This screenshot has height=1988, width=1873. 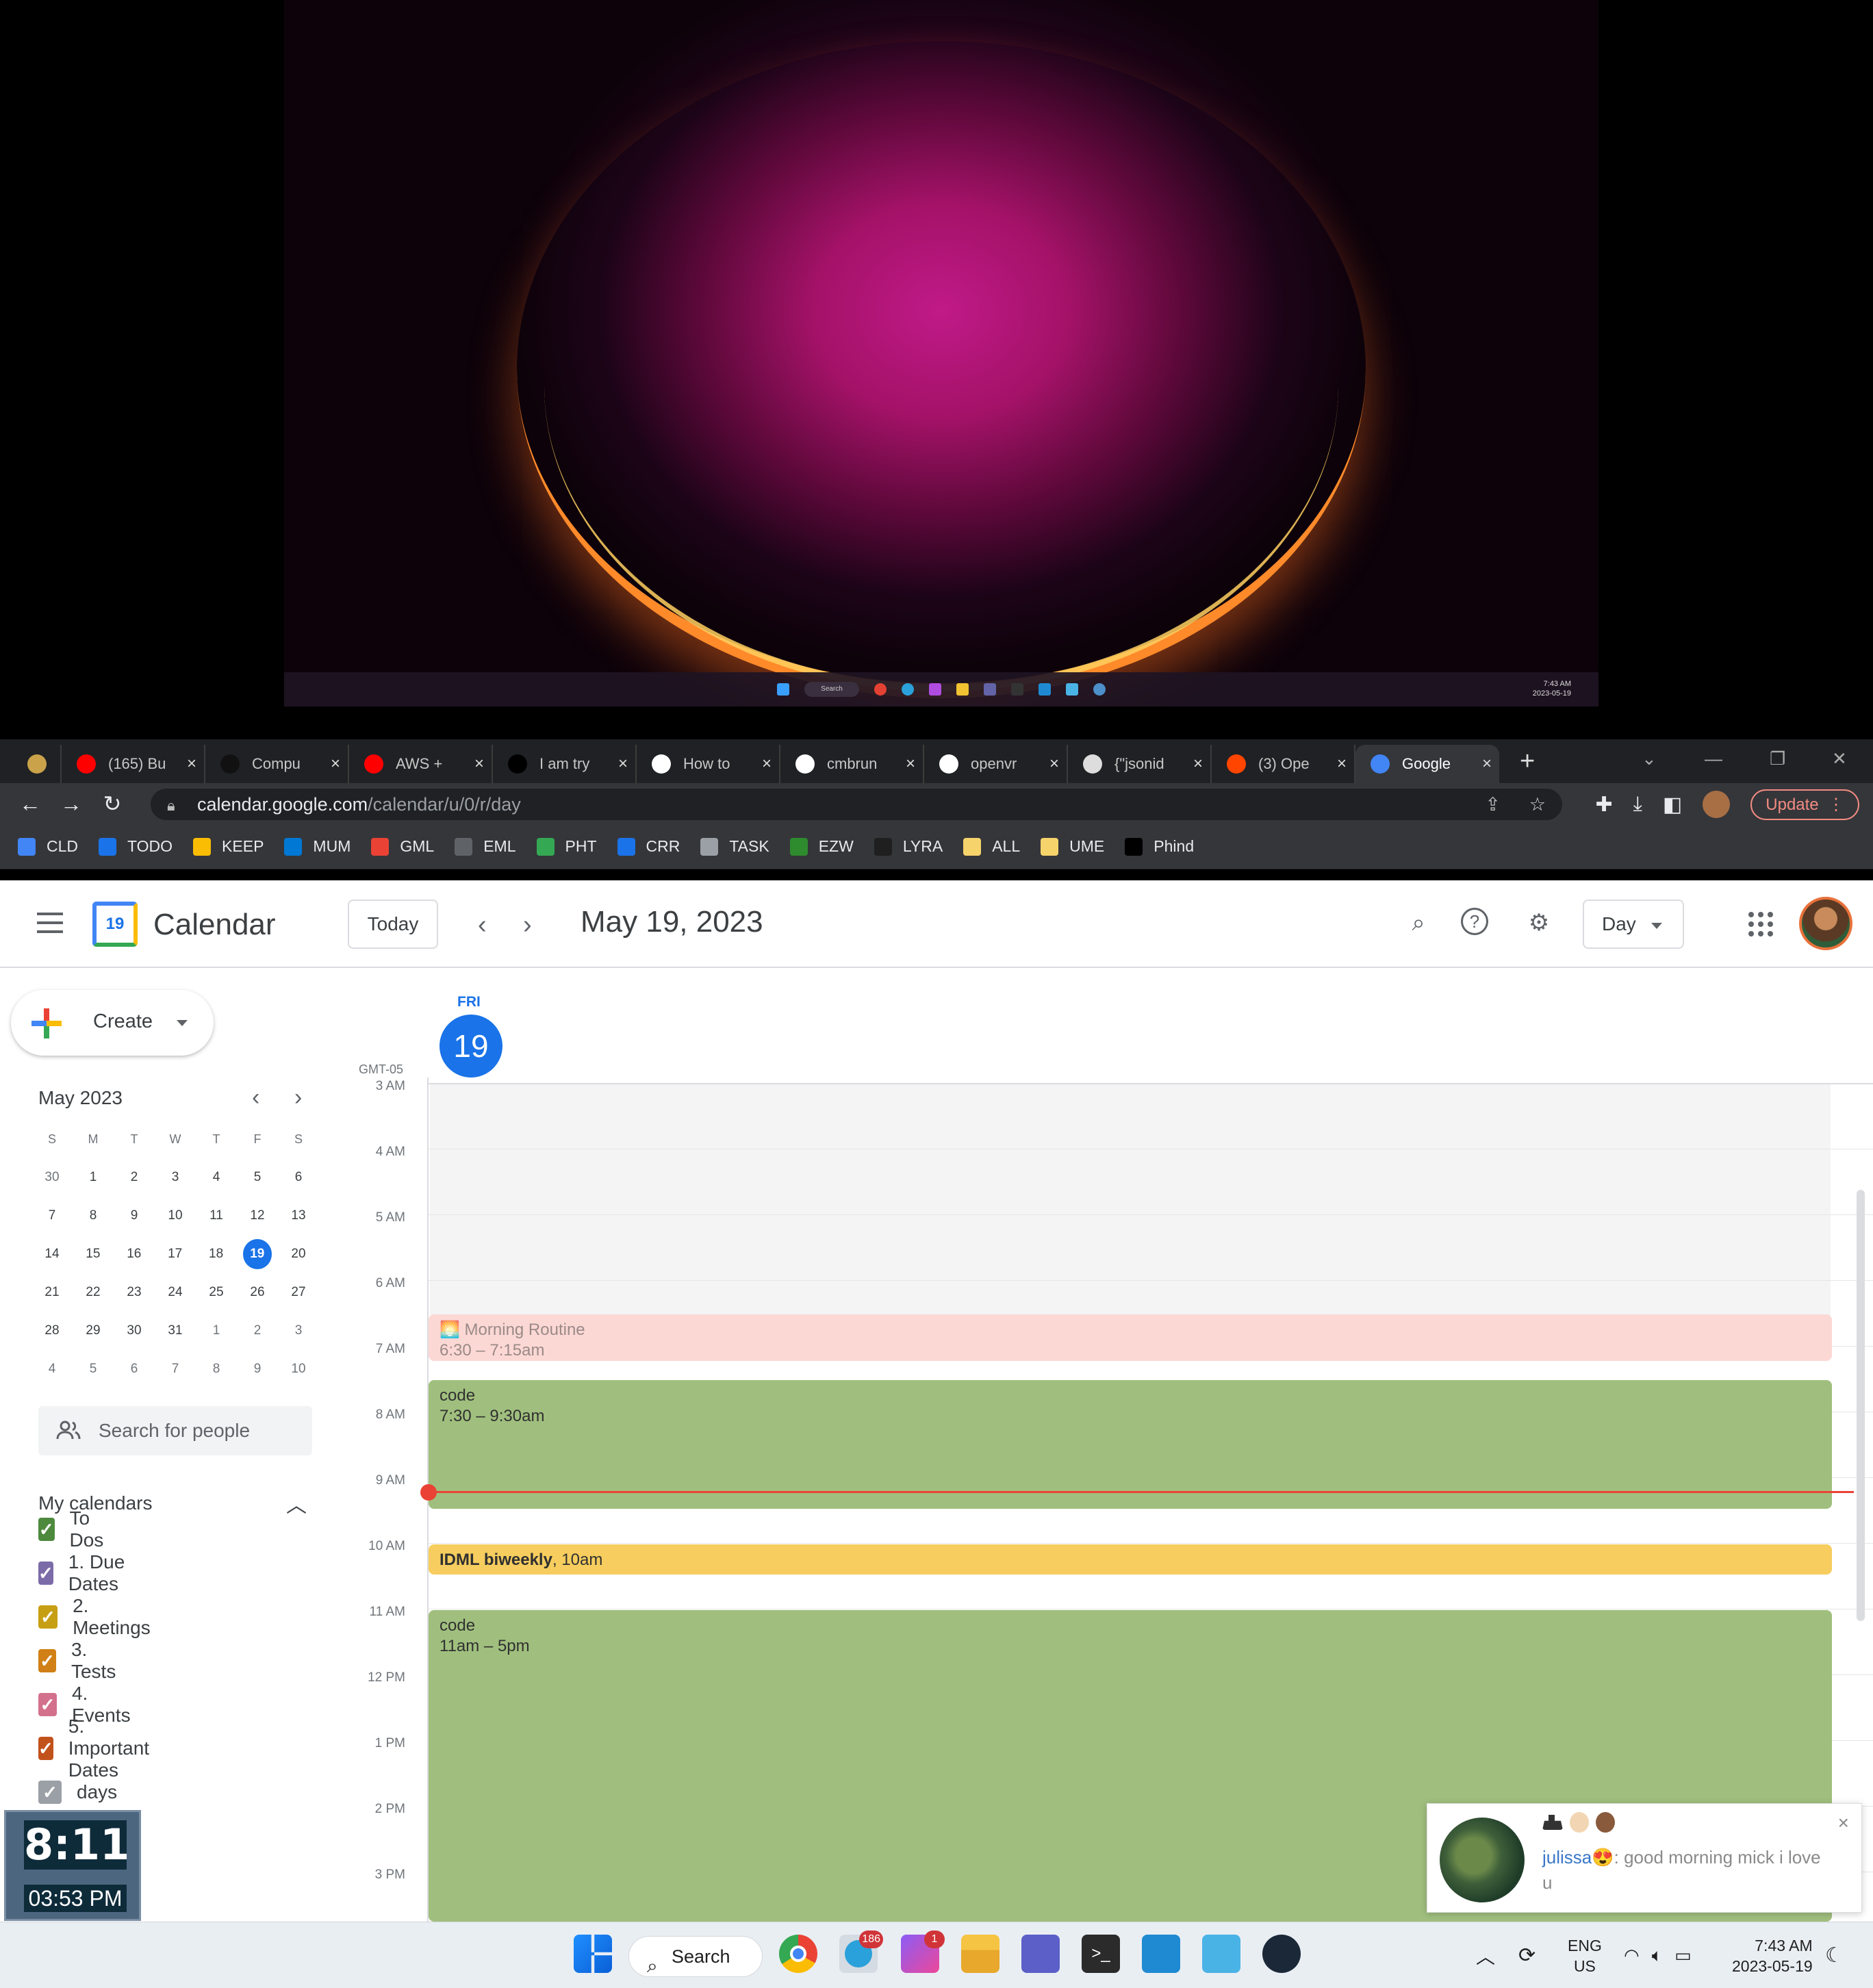 I want to click on mini-calendar-day: 15, so click(x=93, y=1254).